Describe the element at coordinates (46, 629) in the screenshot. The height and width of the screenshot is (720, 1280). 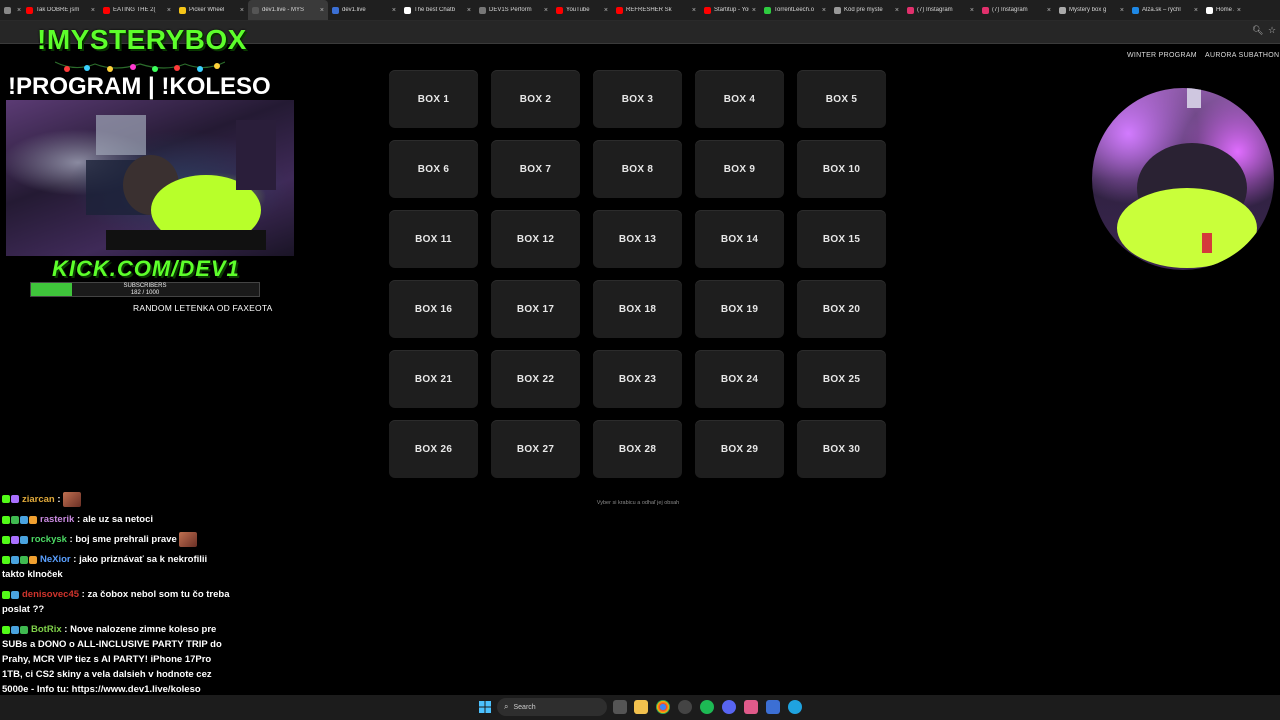
I see `chat-username: BotRix` at that location.